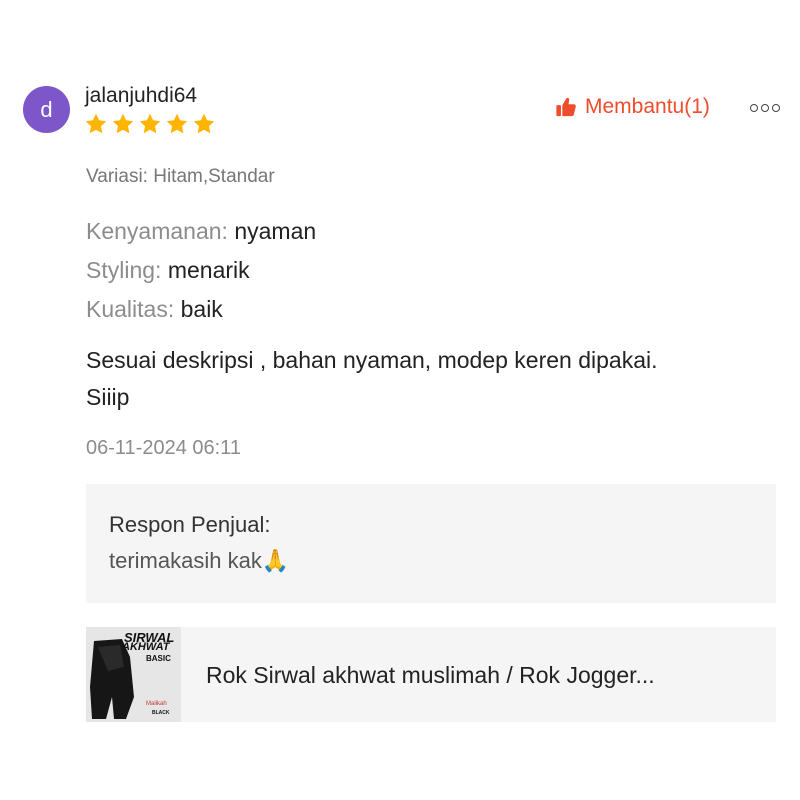  Describe the element at coordinates (163, 448) in the screenshot. I see `review-date: 06-11-2024 06:11` at that location.